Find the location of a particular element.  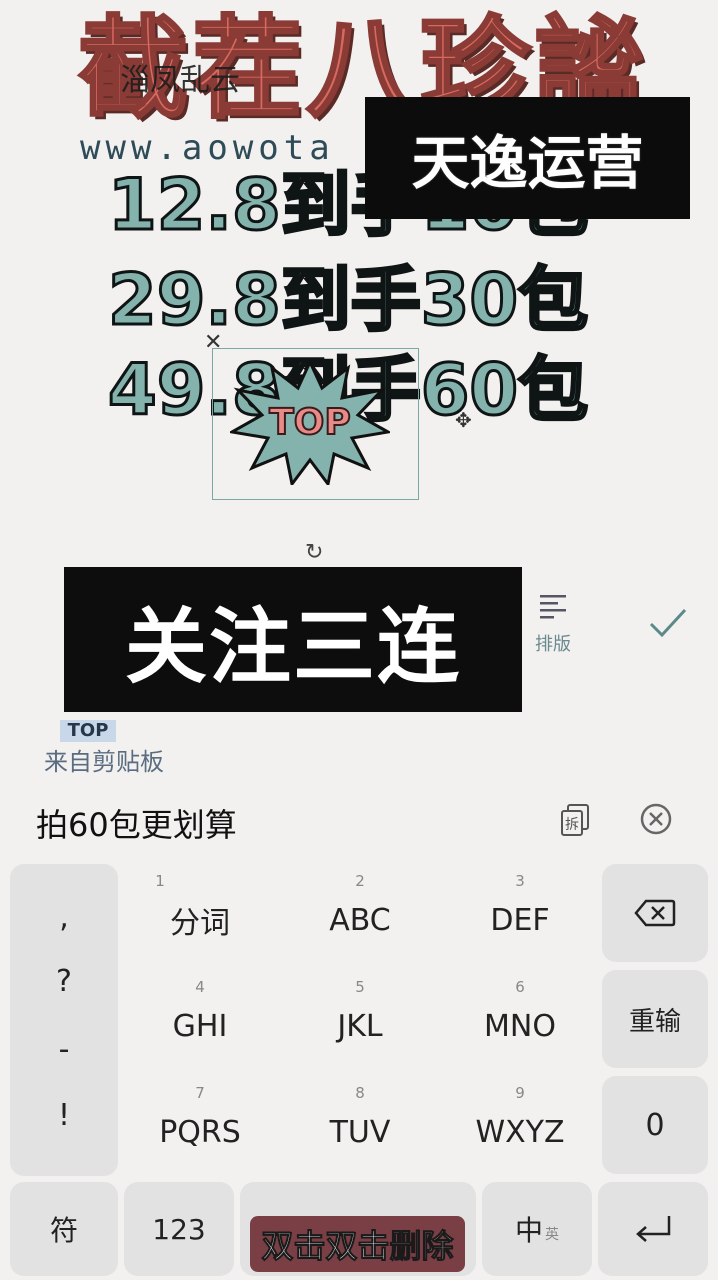

key-label: ABC is located at coordinates (360, 920).